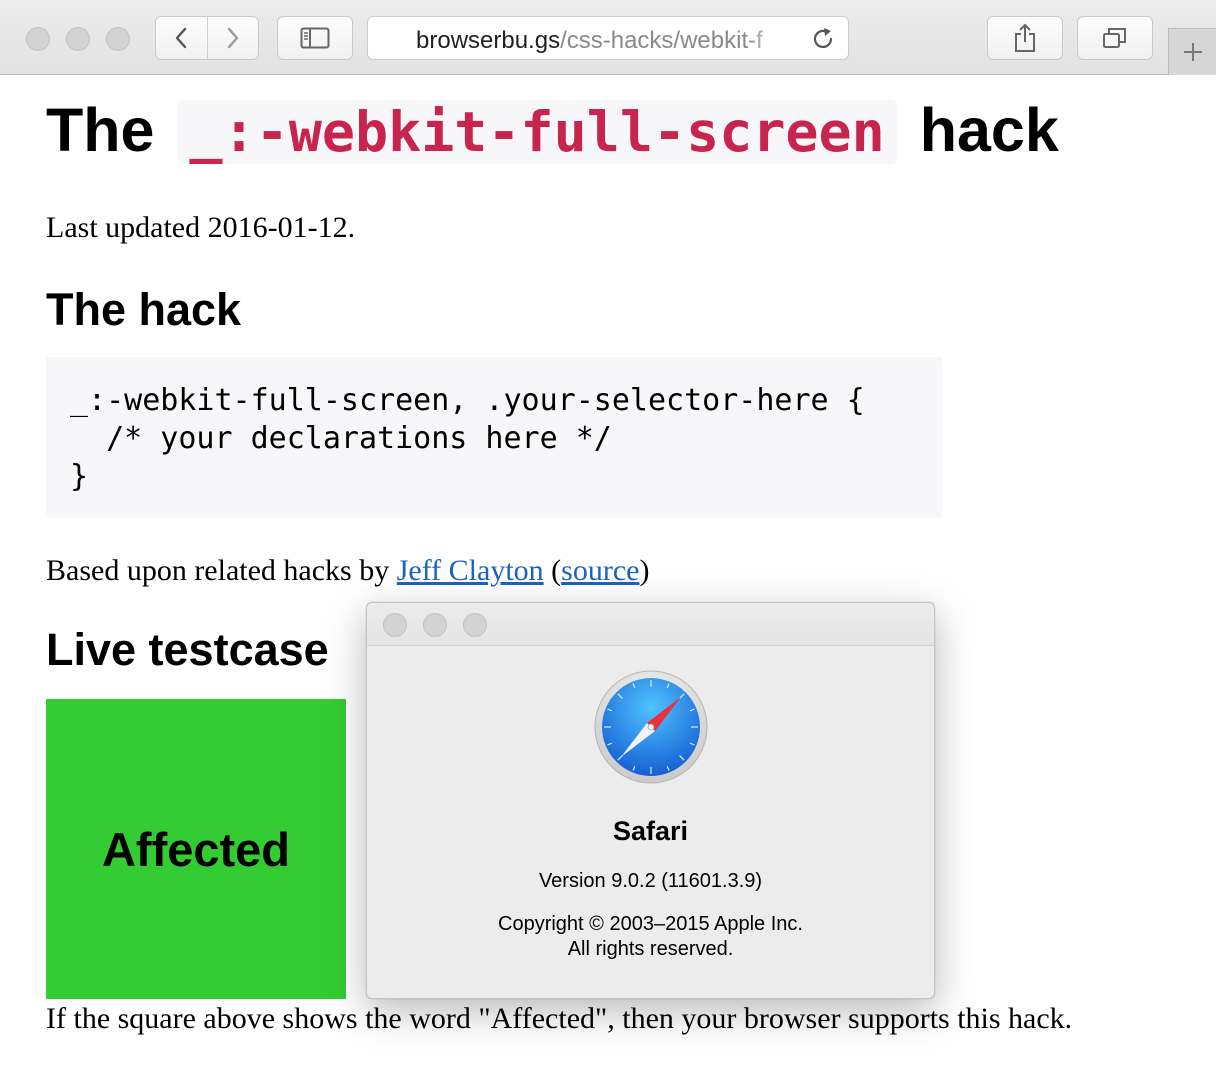  I want to click on tabs-overview-icon, so click(1114, 38).